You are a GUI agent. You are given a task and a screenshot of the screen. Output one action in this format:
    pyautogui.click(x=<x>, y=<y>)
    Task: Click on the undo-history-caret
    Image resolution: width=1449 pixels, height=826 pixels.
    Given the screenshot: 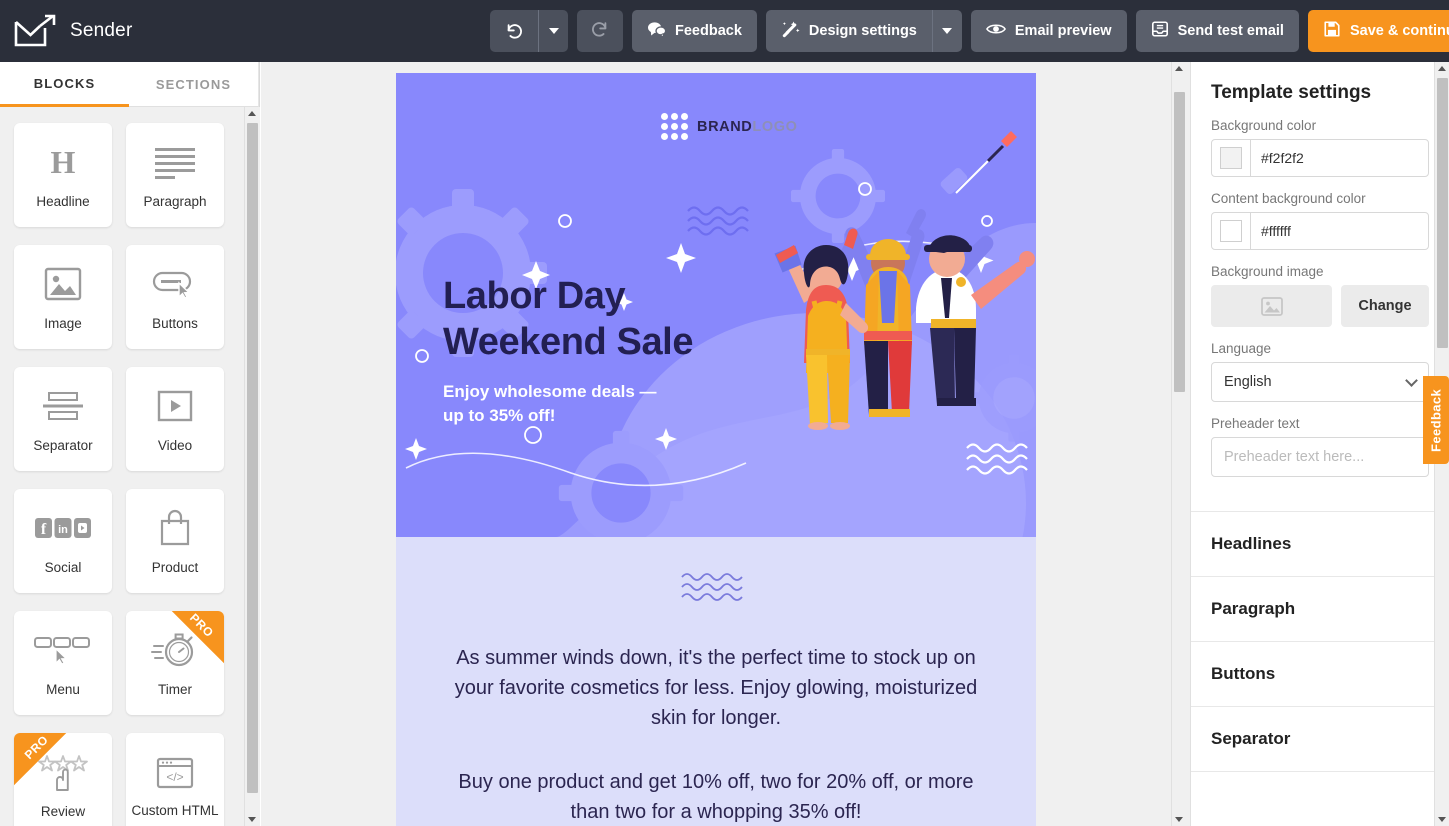 What is the action you would take?
    pyautogui.click(x=553, y=31)
    